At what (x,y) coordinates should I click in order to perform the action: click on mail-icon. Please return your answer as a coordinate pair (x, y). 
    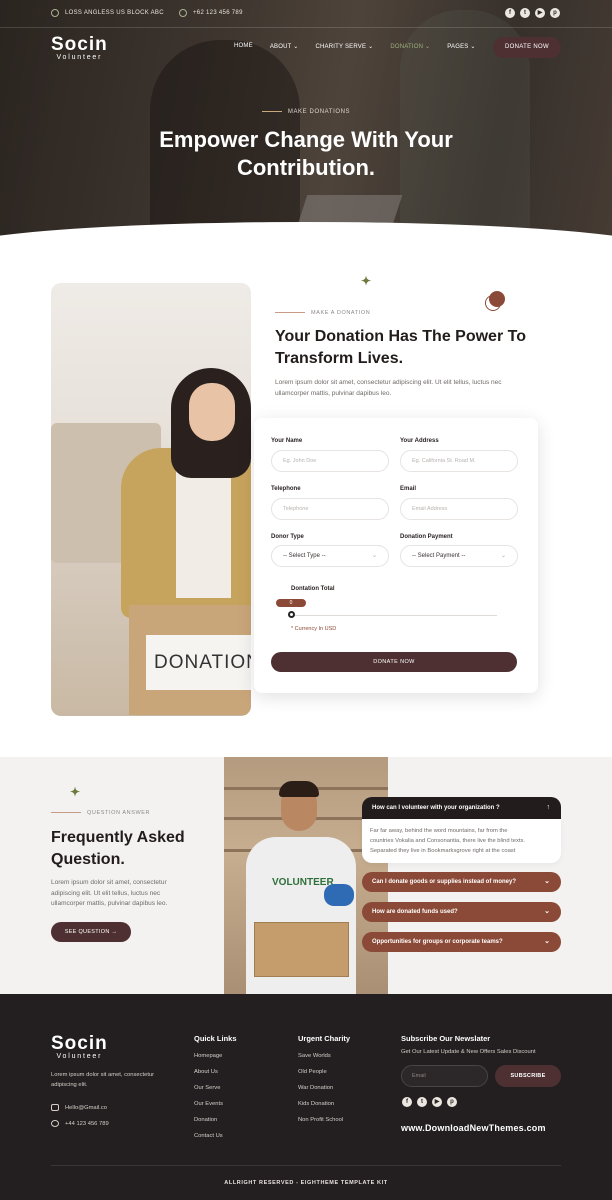
    Looking at the image, I should click on (55, 1107).